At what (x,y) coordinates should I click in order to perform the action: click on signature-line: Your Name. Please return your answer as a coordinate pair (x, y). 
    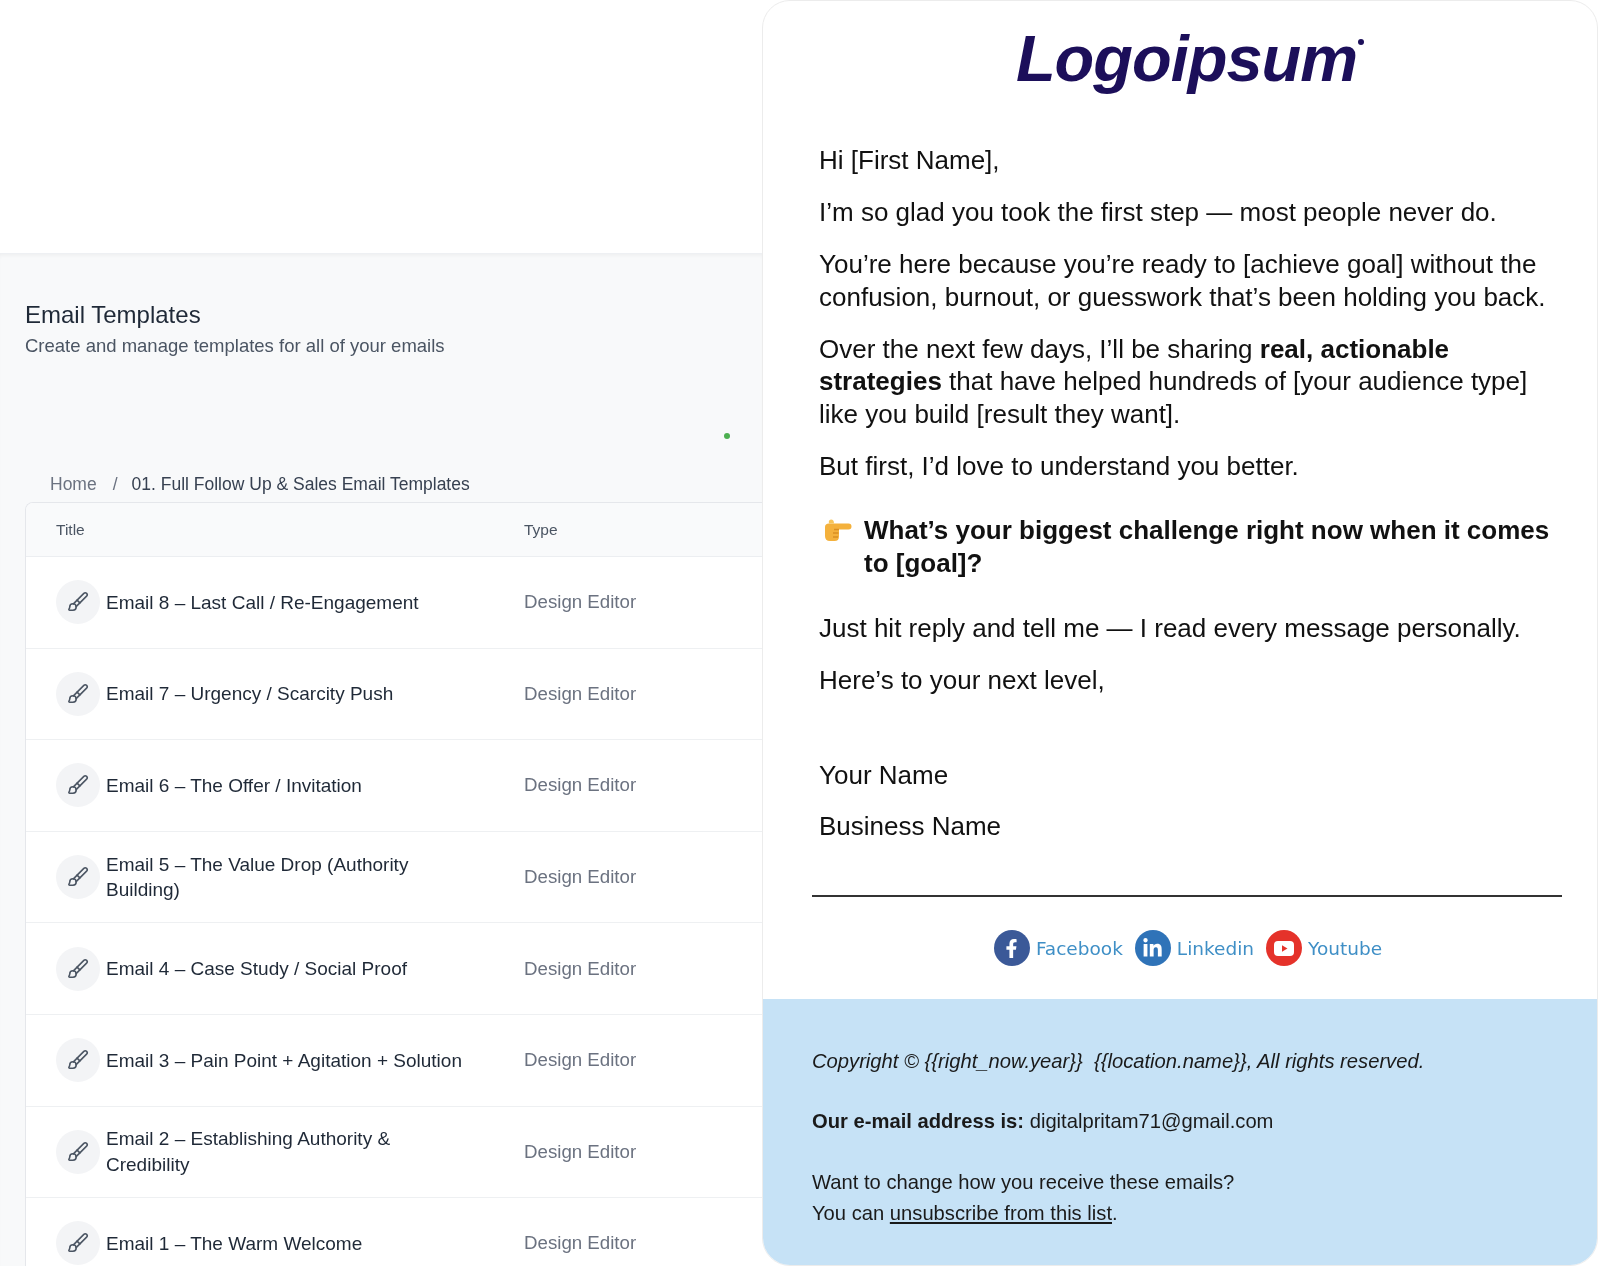
    Looking at the image, I should click on (884, 775).